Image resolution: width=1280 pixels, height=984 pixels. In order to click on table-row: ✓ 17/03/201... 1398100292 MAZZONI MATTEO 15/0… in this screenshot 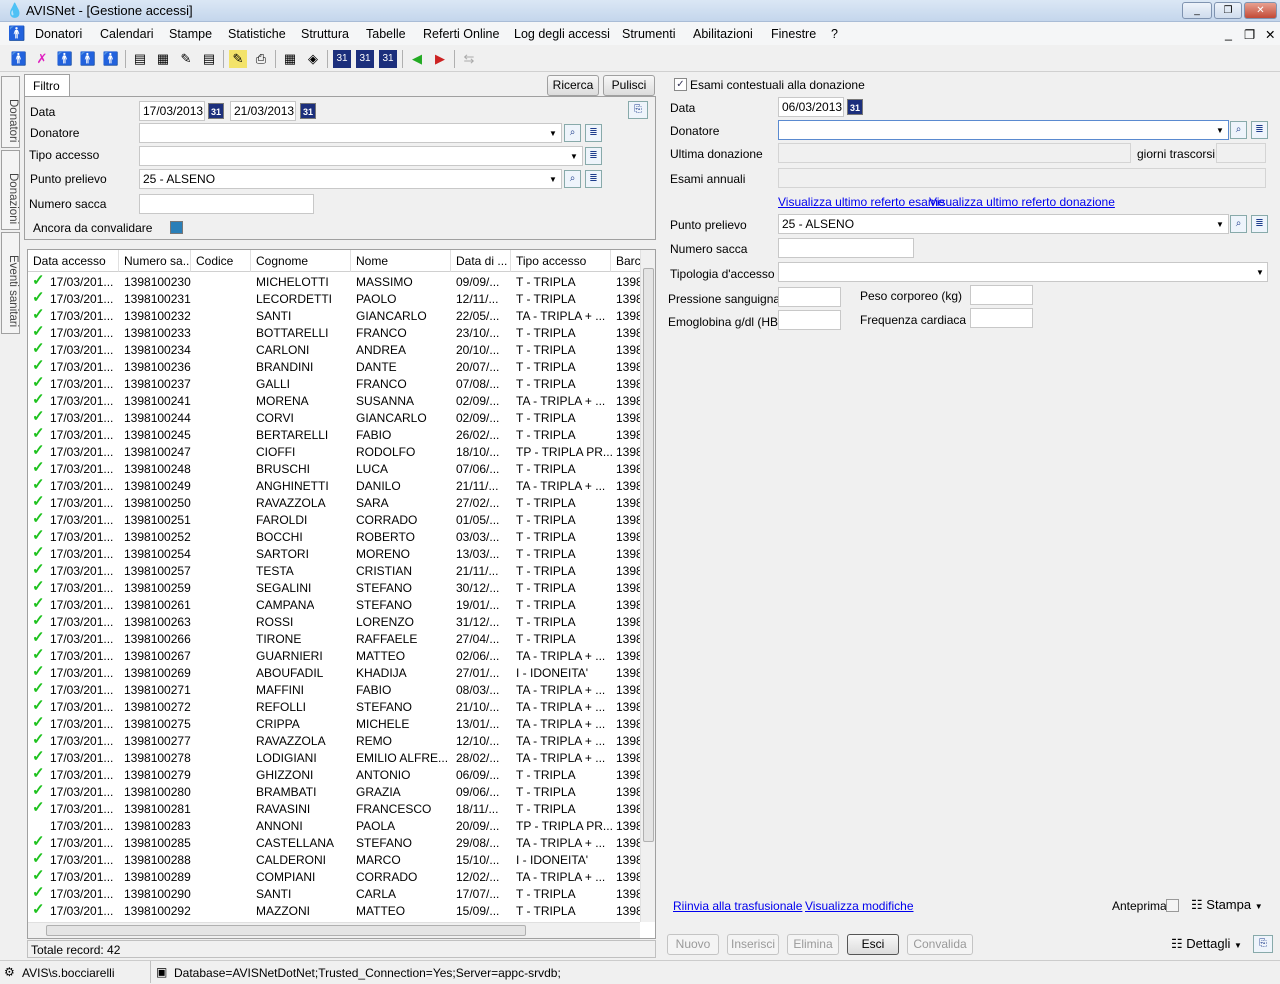, I will do `click(335, 910)`.